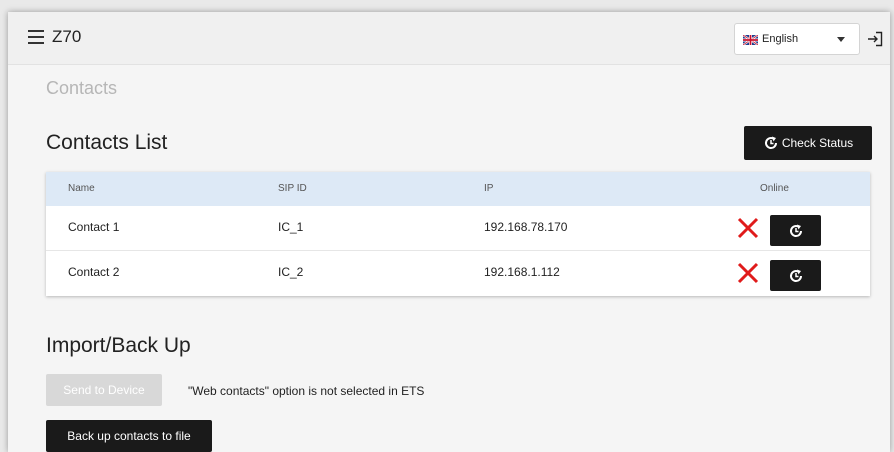 This screenshot has width=894, height=452. What do you see at coordinates (522, 272) in the screenshot?
I see `contact-ip: 192.168.1.112` at bounding box center [522, 272].